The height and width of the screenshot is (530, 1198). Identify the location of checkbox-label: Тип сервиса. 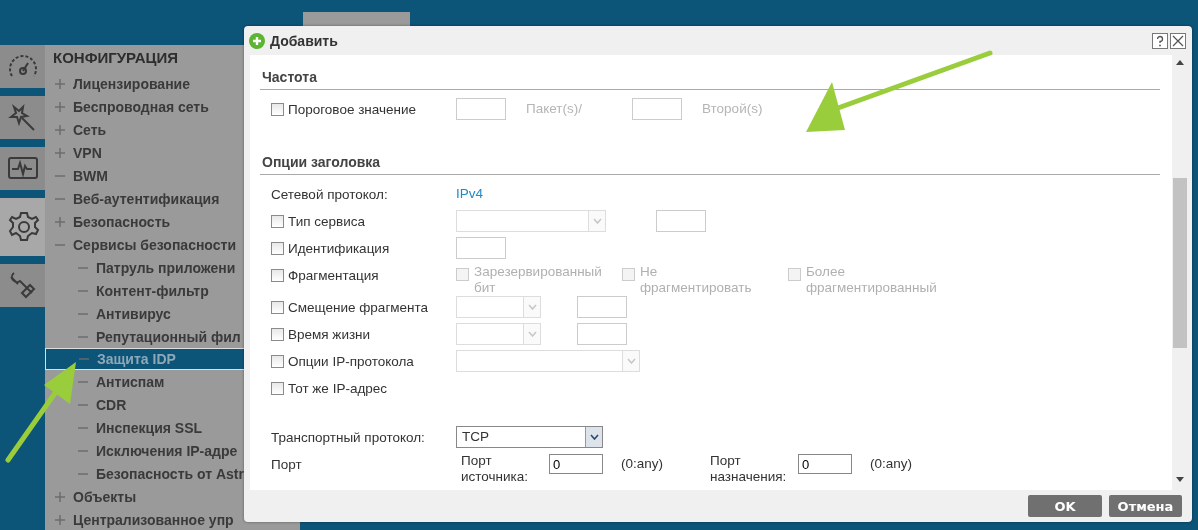
(326, 221).